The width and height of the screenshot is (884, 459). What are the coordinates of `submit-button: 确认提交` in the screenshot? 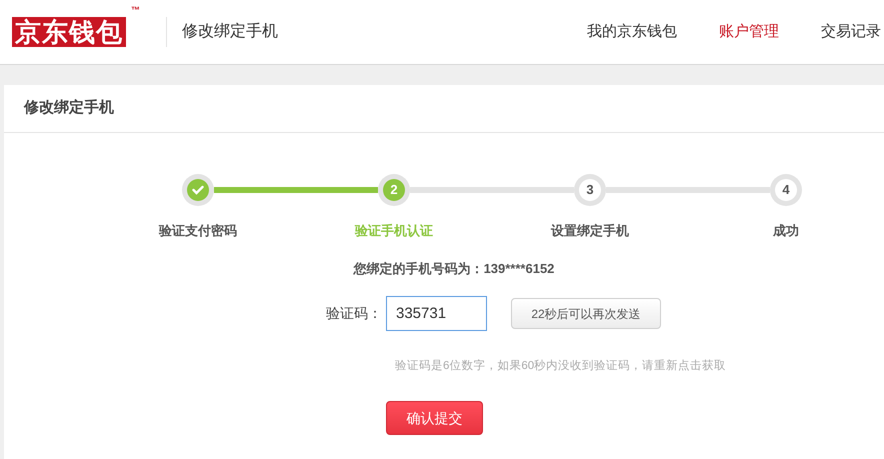 It's located at (434, 418).